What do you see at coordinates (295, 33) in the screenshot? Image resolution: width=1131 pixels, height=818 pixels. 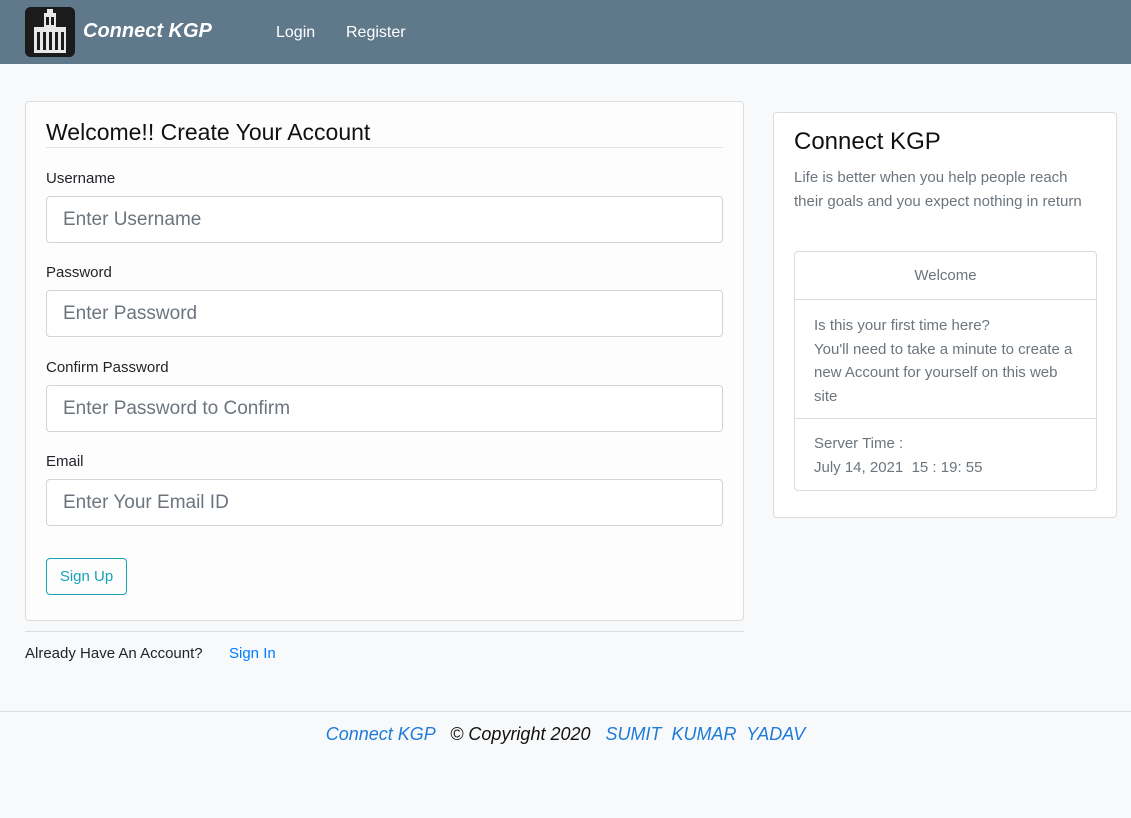 I see `nav-login-link: Login` at bounding box center [295, 33].